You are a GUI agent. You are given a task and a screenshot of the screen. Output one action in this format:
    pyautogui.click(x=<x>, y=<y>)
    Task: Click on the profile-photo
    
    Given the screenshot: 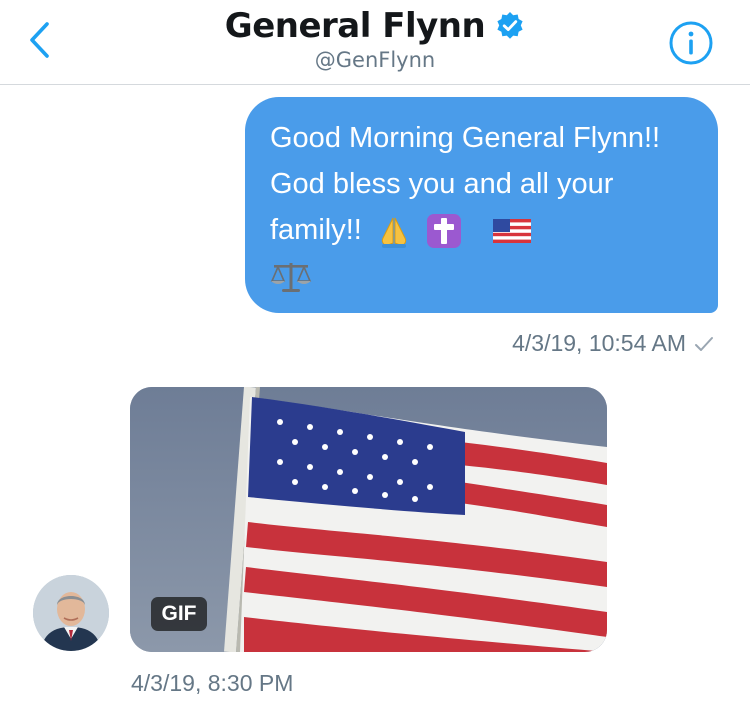 What is the action you would take?
    pyautogui.click(x=71, y=613)
    